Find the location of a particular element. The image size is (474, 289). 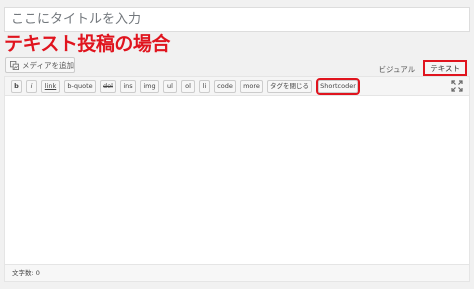

qt-ins-button: ins is located at coordinates (128, 86).